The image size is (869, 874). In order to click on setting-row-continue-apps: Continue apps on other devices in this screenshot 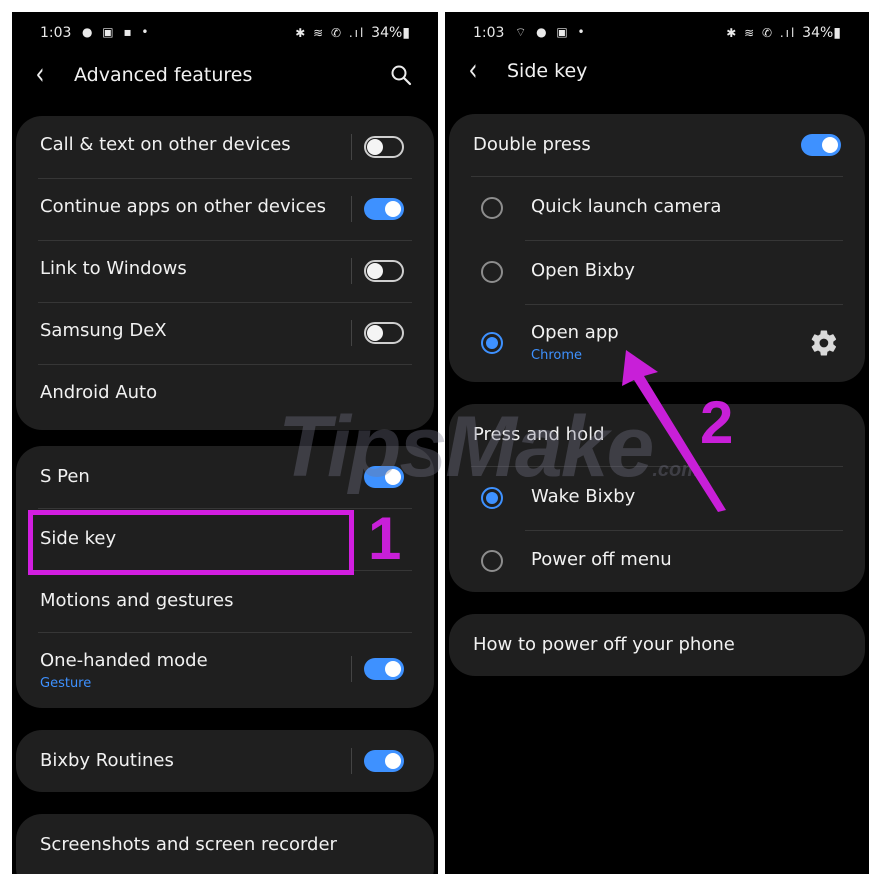, I will do `click(225, 209)`.